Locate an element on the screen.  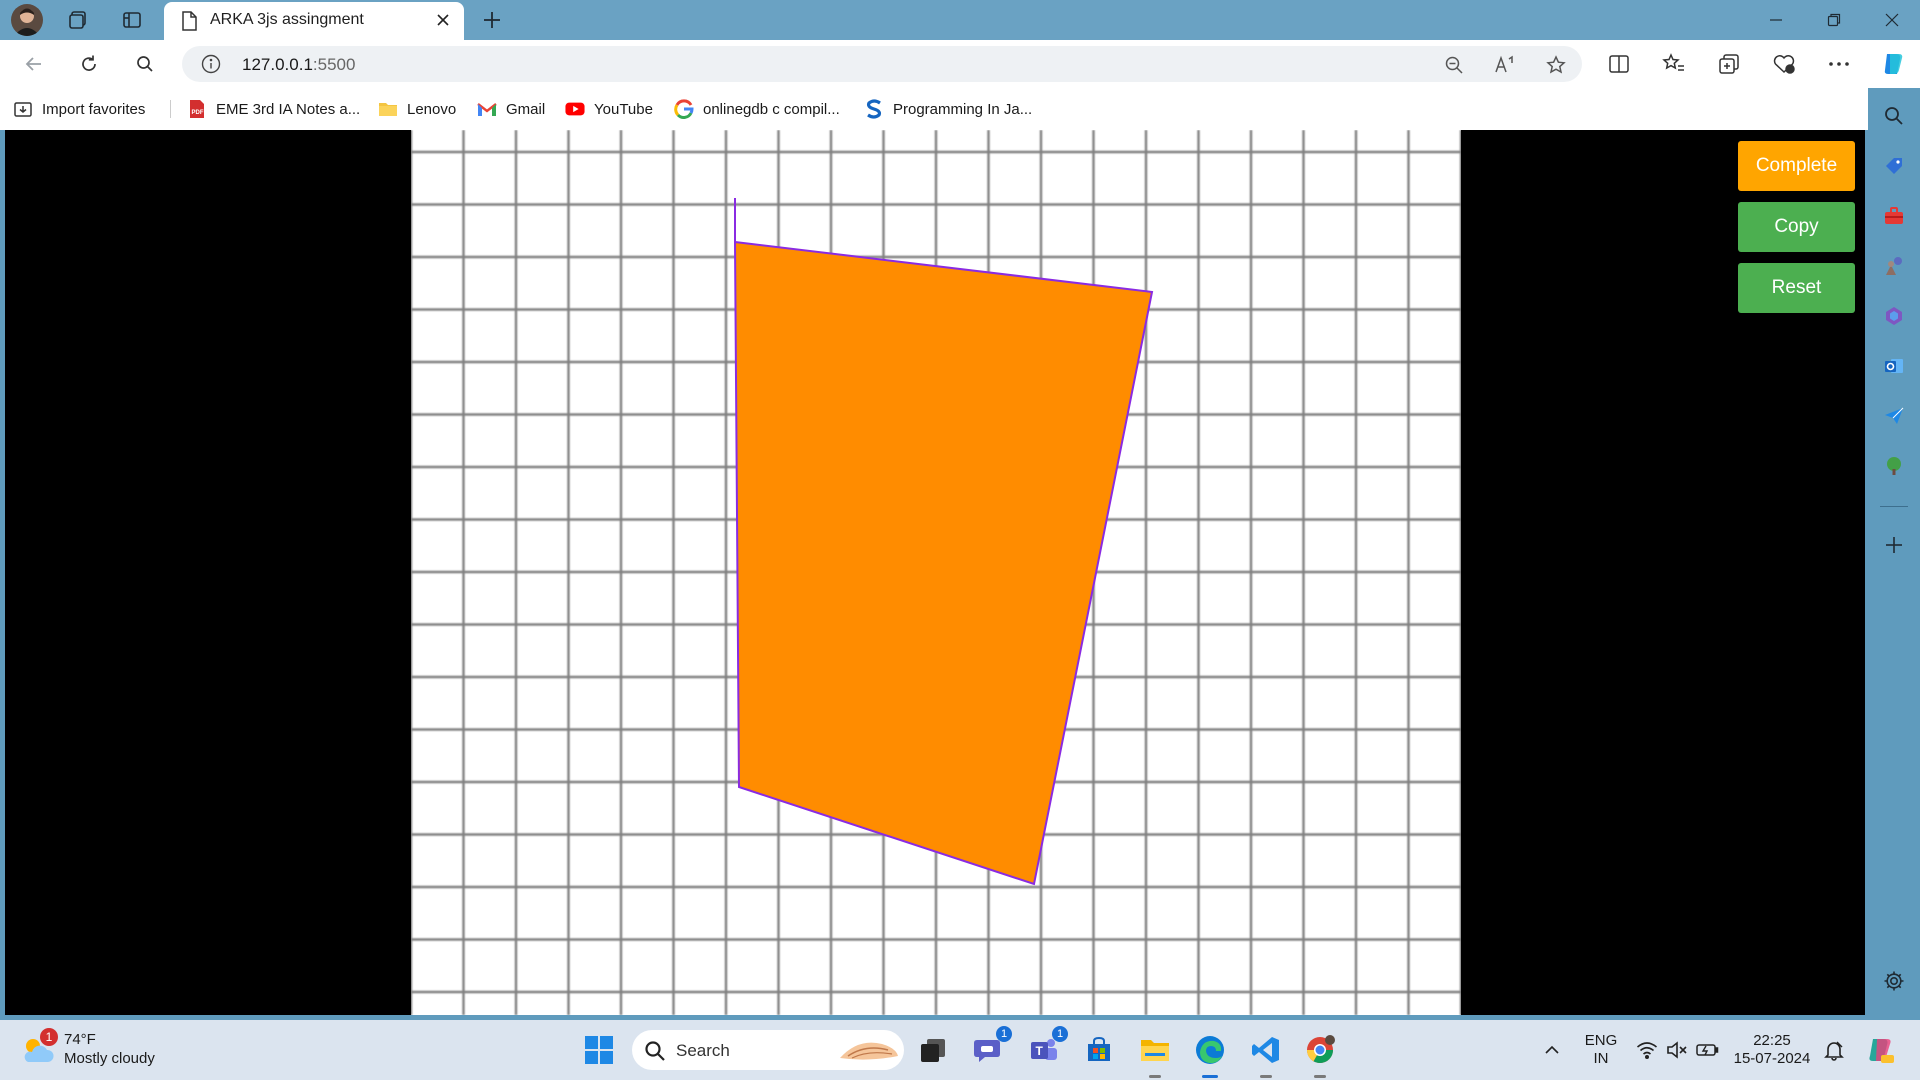
copilot-icon is located at coordinates (1893, 64).